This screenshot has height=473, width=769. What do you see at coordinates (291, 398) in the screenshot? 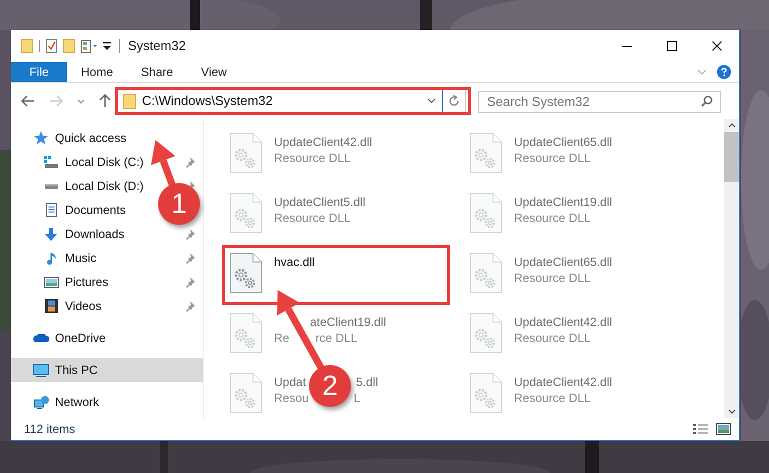
I see `file-type: Resou` at bounding box center [291, 398].